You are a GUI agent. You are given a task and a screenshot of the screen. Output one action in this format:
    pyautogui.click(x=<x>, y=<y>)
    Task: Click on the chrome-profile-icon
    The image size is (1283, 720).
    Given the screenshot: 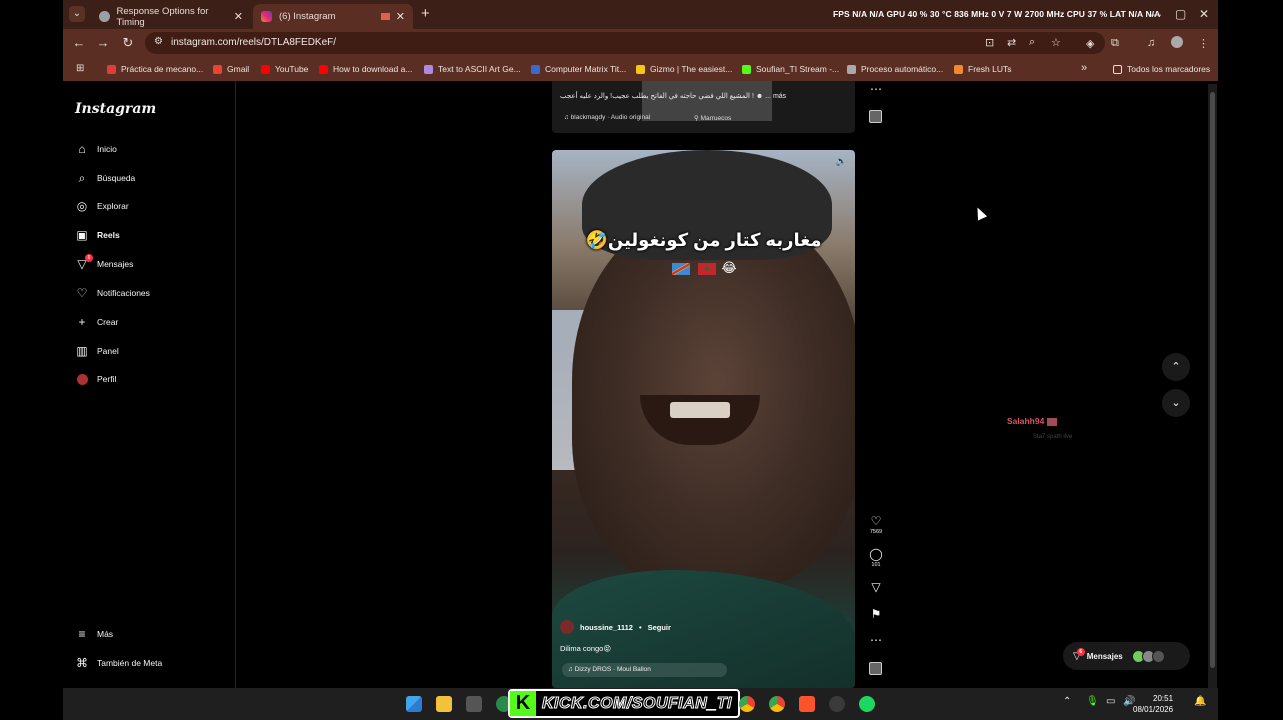 What is the action you would take?
    pyautogui.click(x=777, y=704)
    